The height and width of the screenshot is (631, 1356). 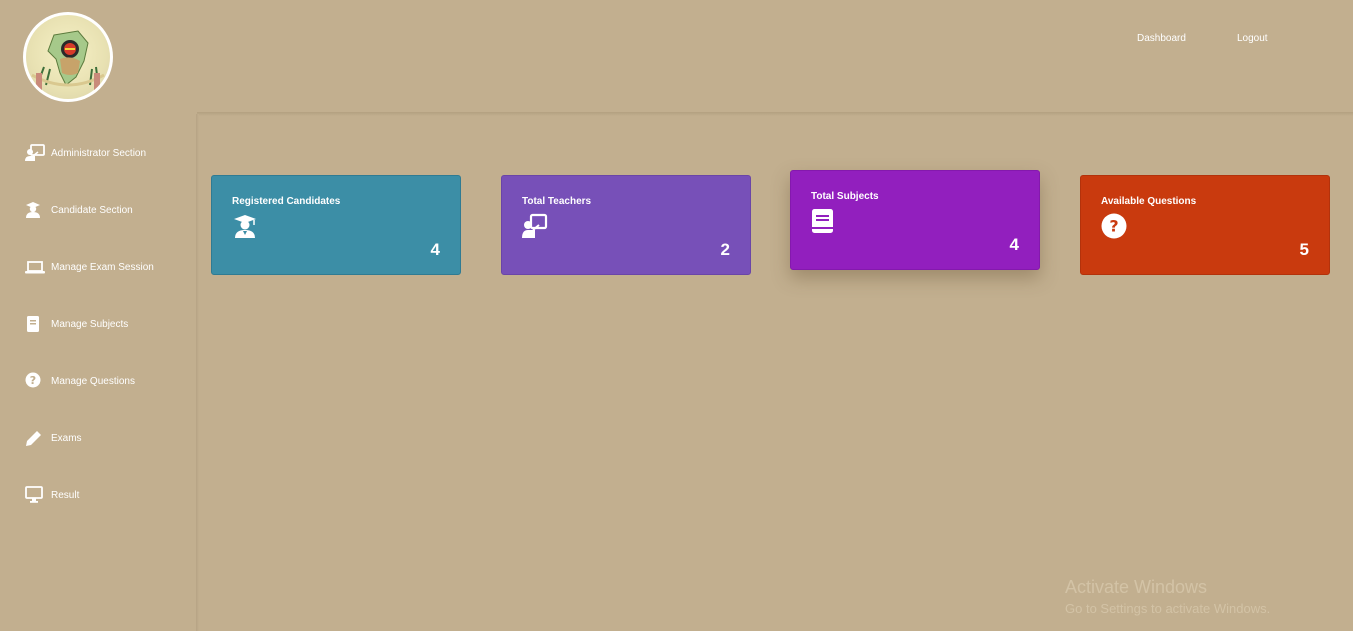 What do you see at coordinates (845, 196) in the screenshot?
I see `card-title: Total Subjects` at bounding box center [845, 196].